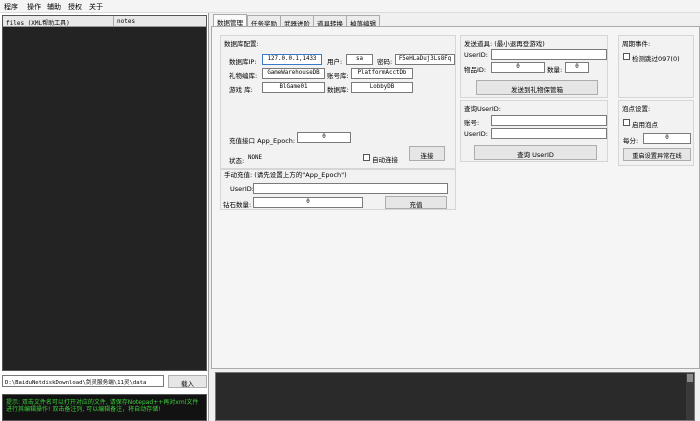 Image resolution: width=700 pixels, height=421 pixels. What do you see at coordinates (504, 44) in the screenshot?
I see `send-item-title: 发送道具: (最小退再登游戏)` at bounding box center [504, 44].